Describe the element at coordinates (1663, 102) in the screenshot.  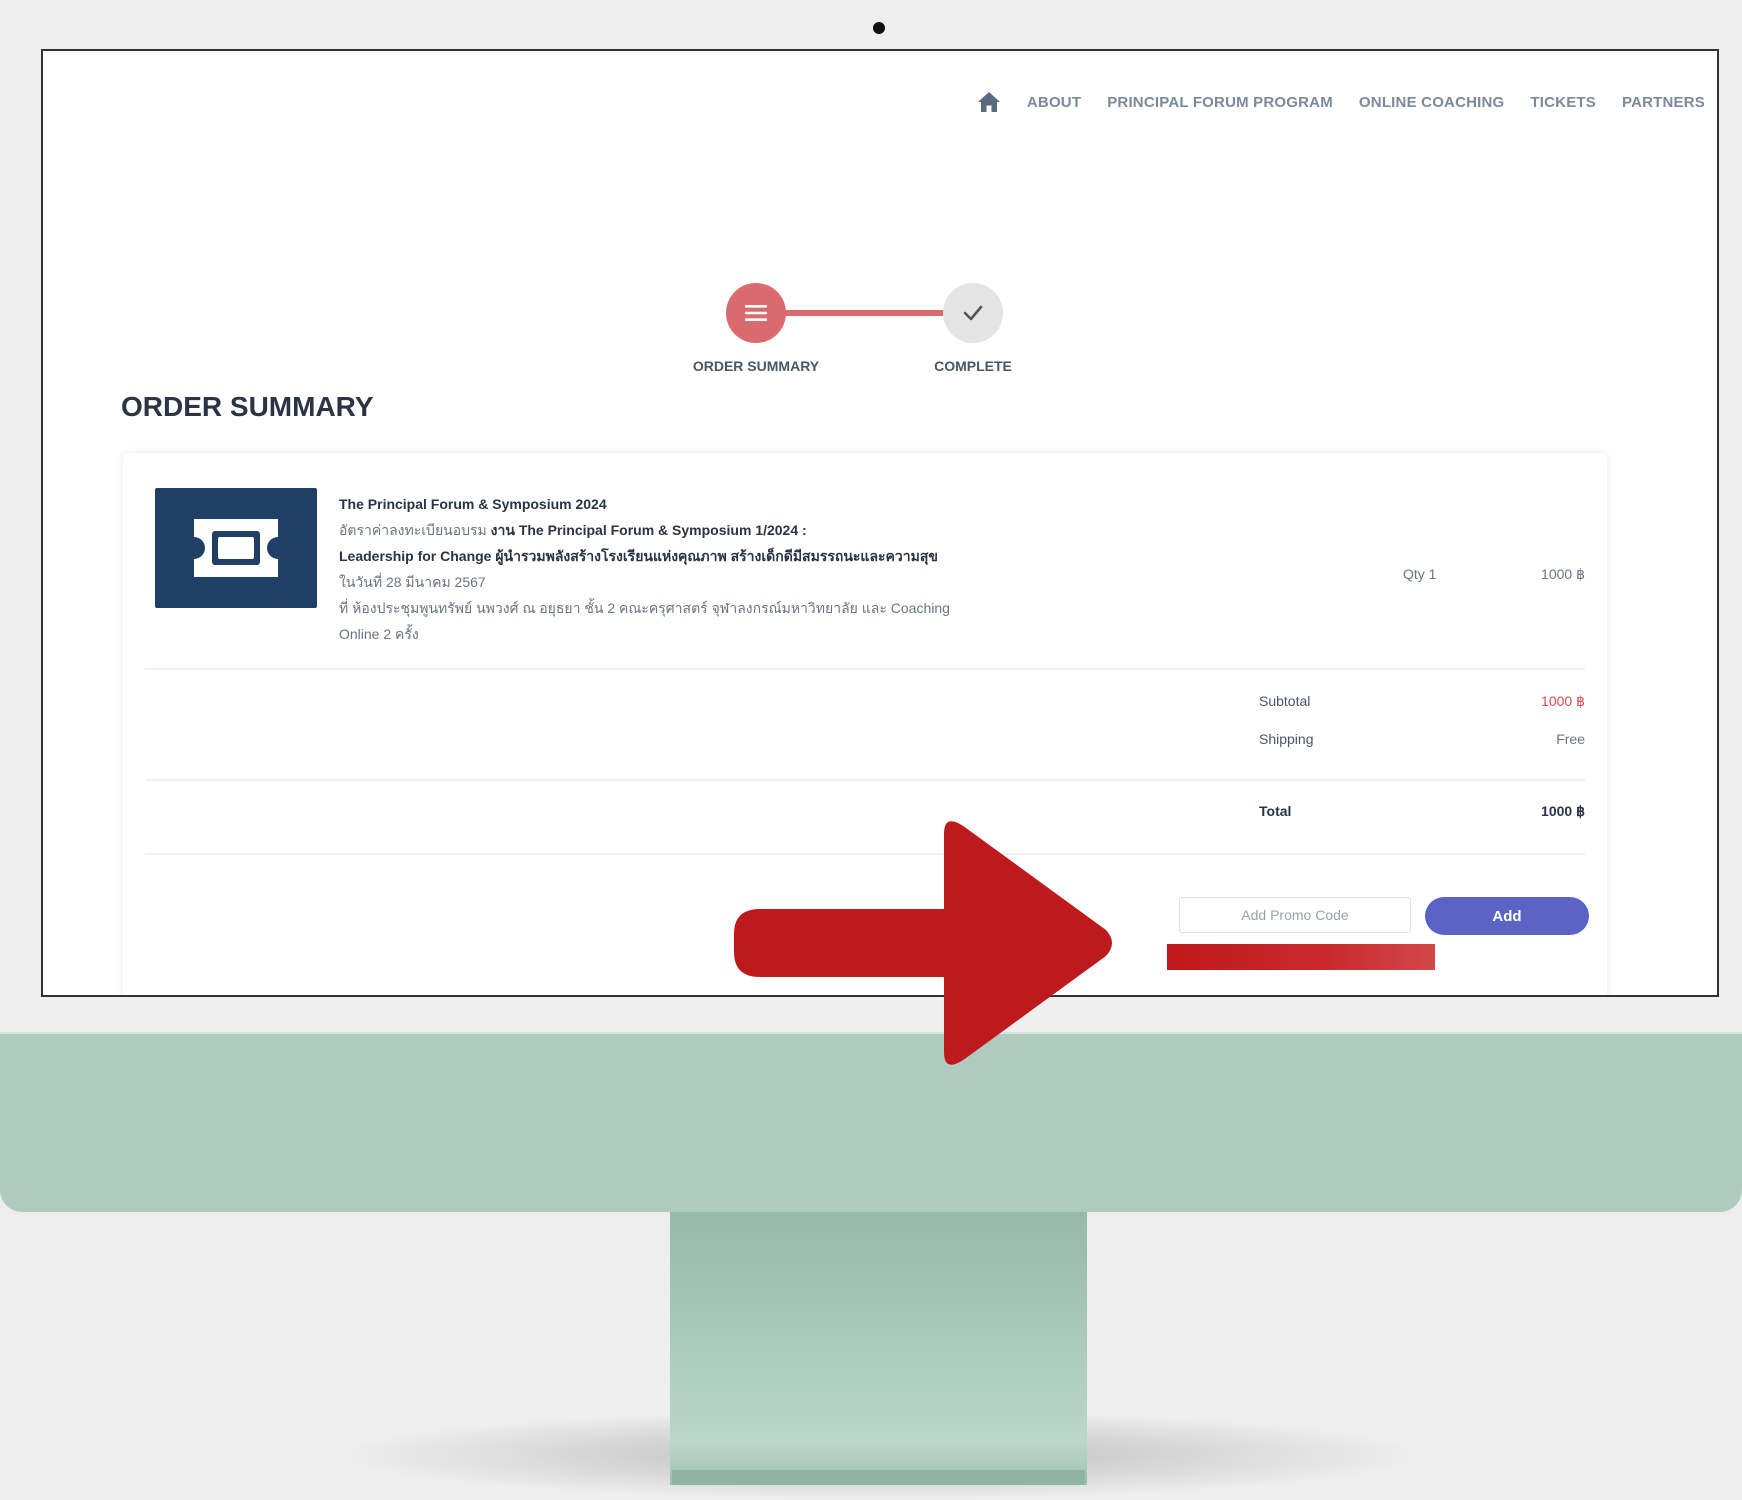
I see `nav-partners: PARTNERS` at that location.